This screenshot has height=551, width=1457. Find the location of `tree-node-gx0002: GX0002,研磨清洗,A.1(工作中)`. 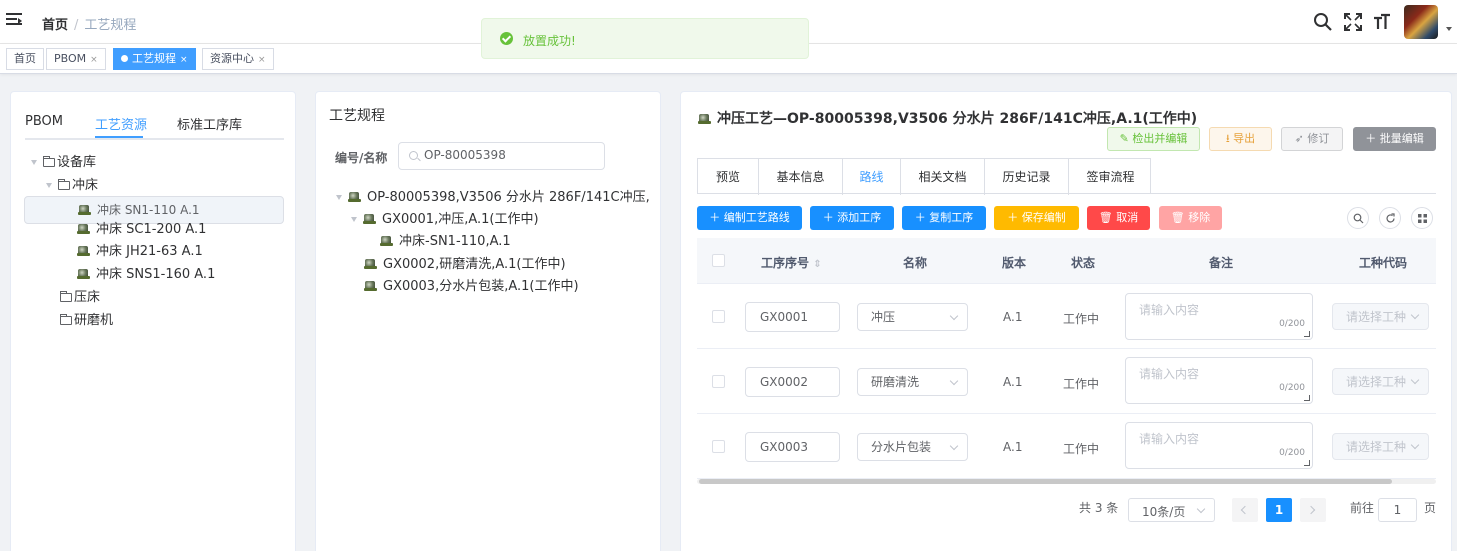

tree-node-gx0002: GX0002,研磨清洗,A.1(工作中) is located at coordinates (465, 265).